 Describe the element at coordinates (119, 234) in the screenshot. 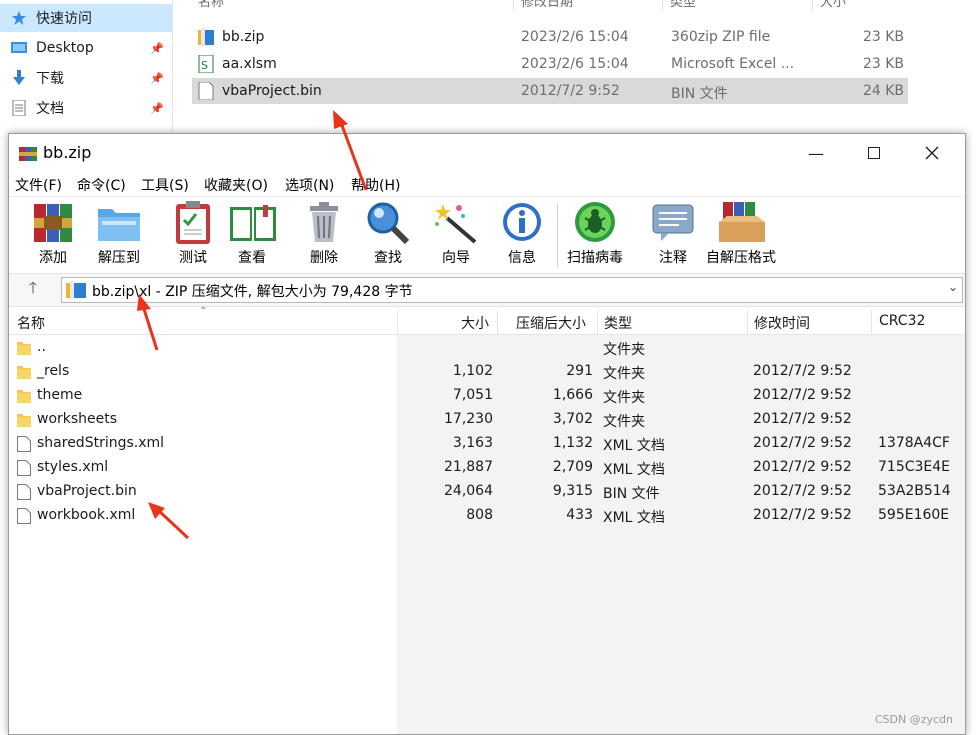

I see `extract-to-button: 解压到` at that location.